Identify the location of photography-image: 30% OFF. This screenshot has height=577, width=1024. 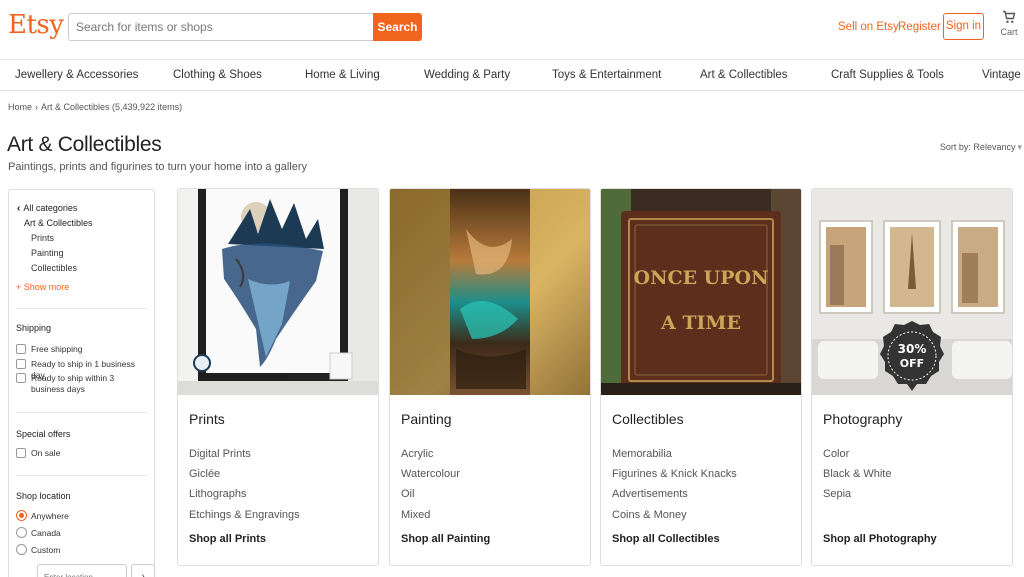
(912, 292).